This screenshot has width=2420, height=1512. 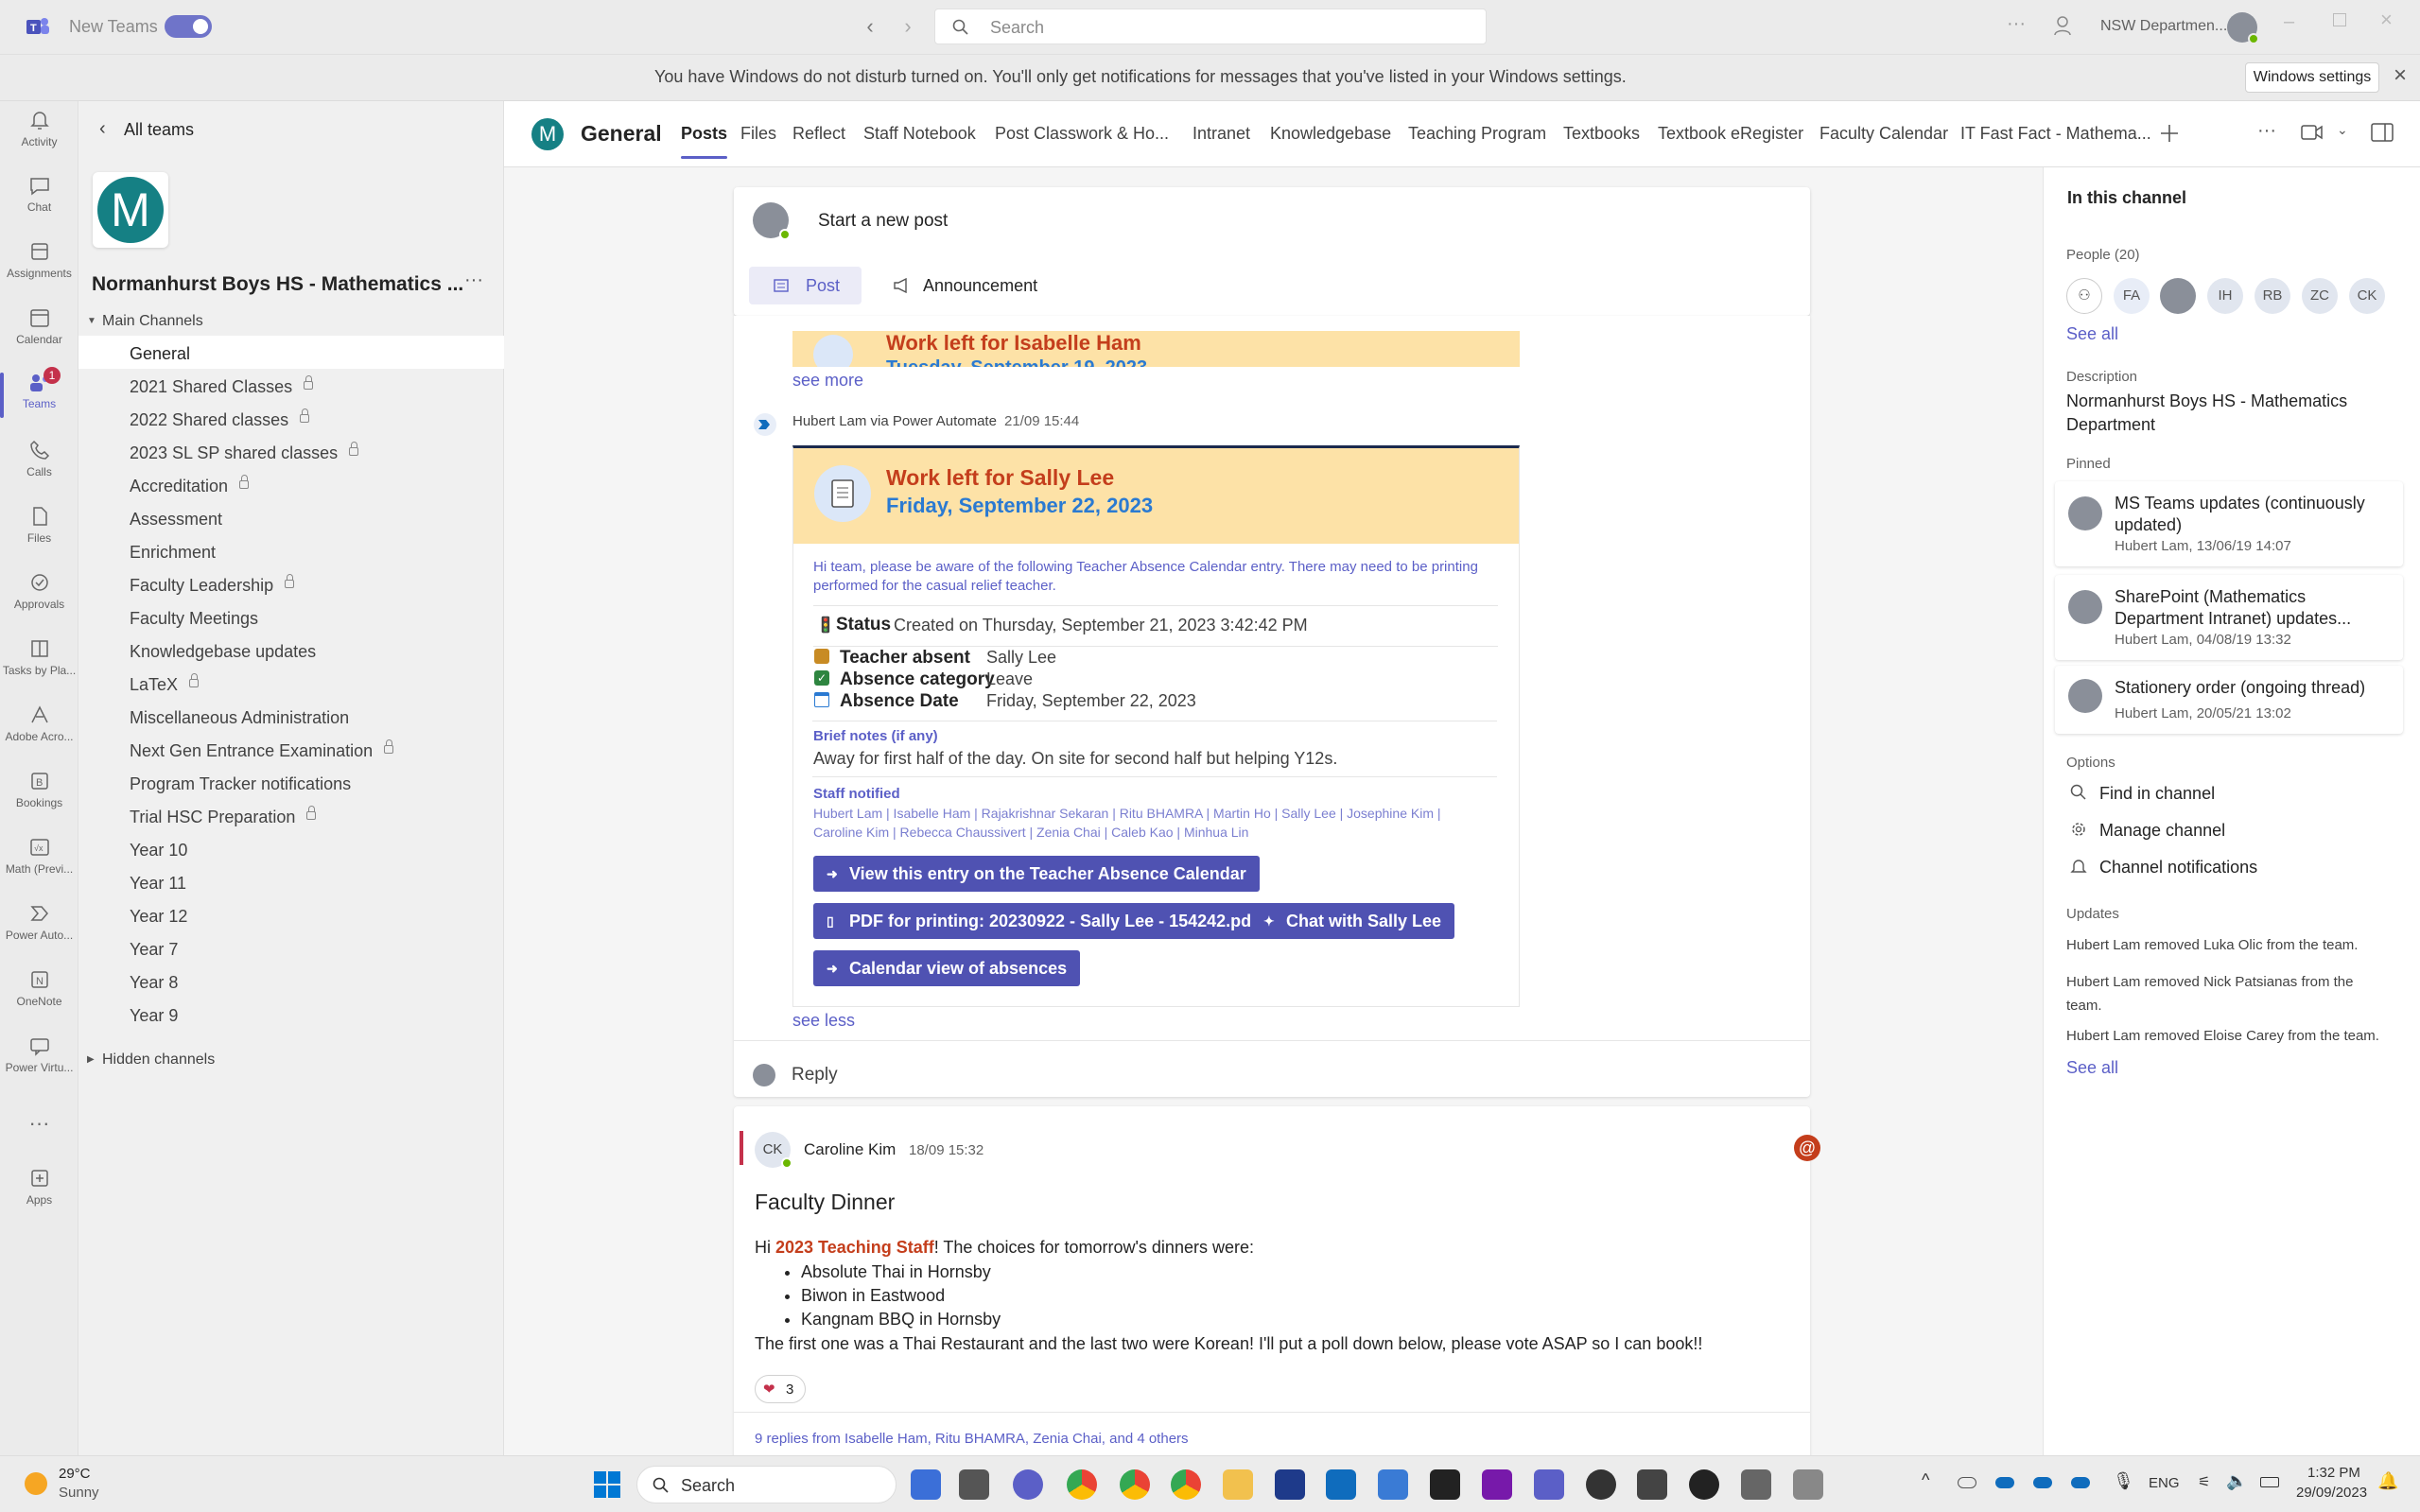 I want to click on see-all-updates-link: See all, so click(x=2092, y=1068).